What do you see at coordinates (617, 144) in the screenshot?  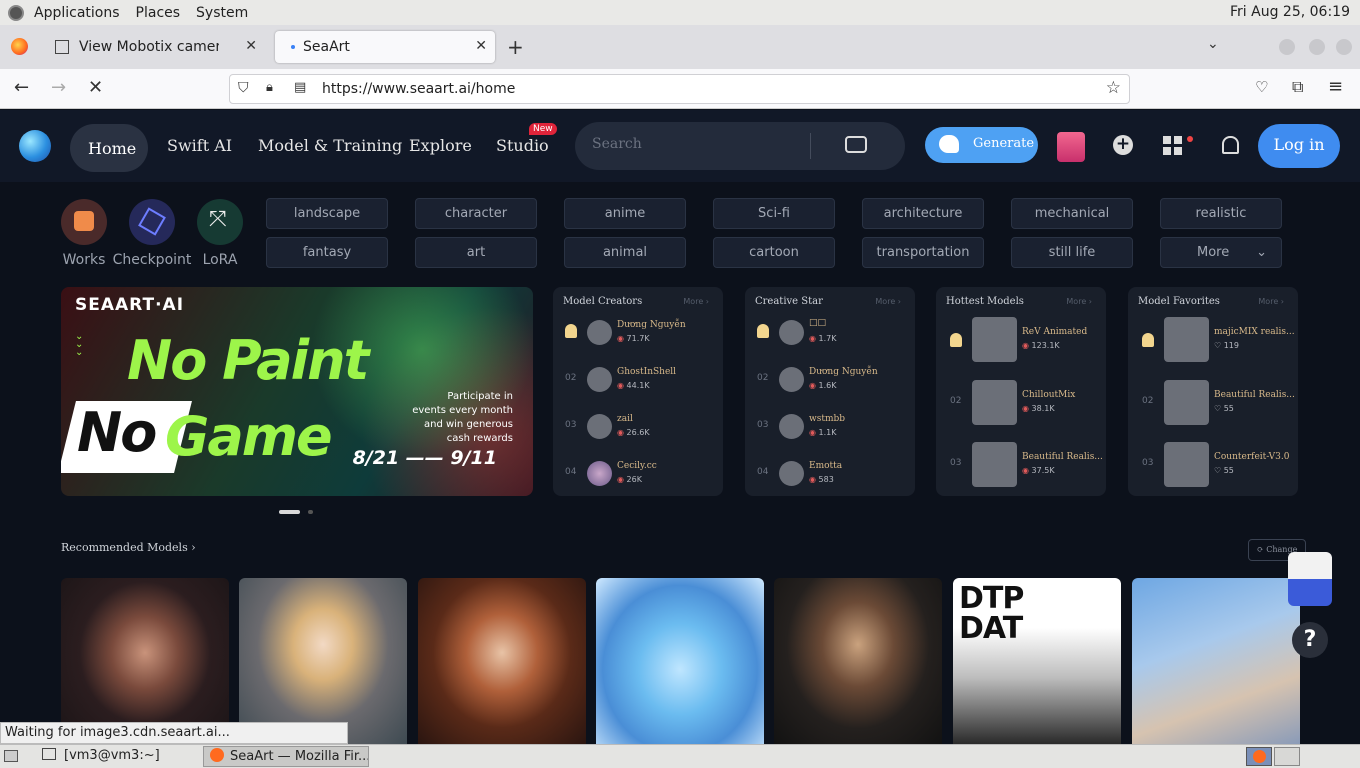 I see `search-input: Search` at bounding box center [617, 144].